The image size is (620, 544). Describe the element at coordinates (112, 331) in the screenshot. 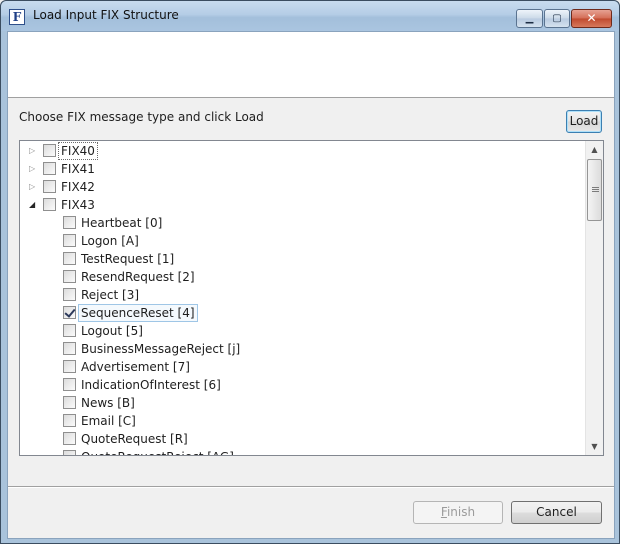

I see `tree-node-label: Logout [5]` at that location.